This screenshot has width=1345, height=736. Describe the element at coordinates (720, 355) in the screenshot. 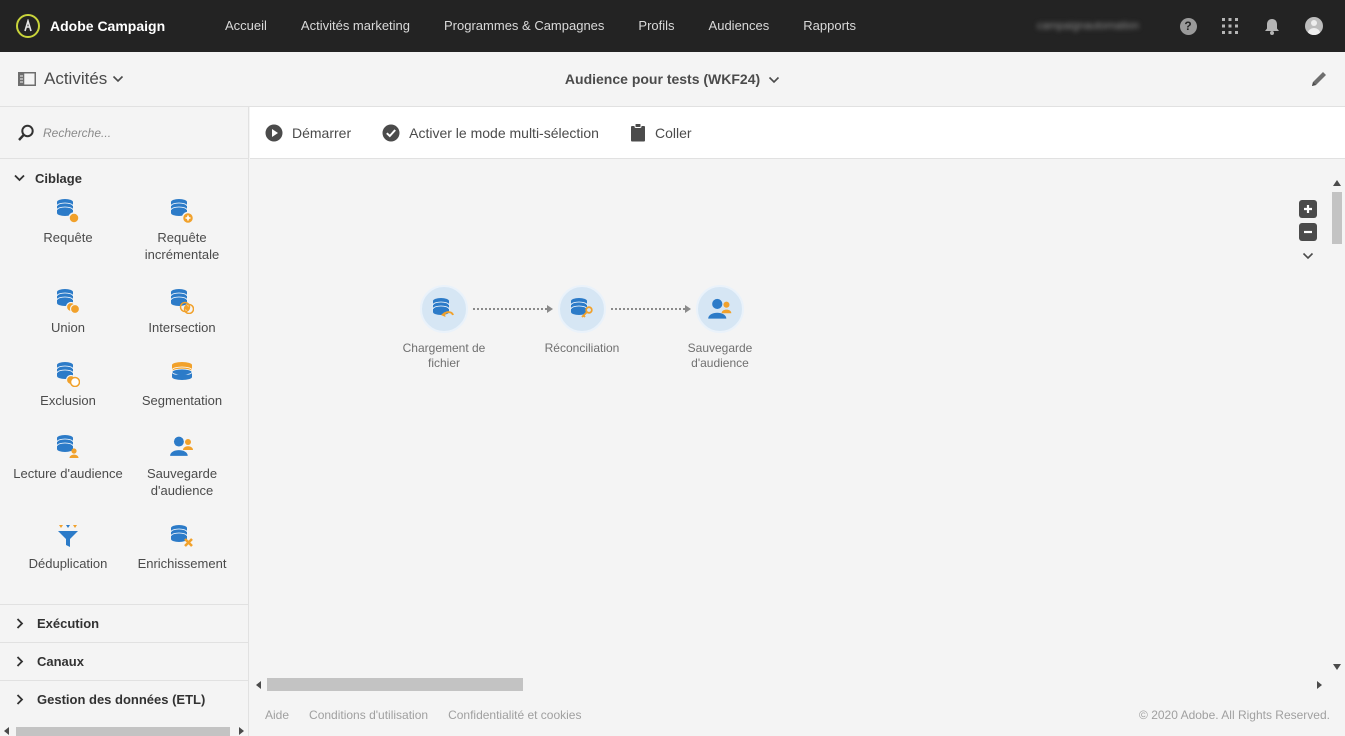

I see `node-label: Sauvegarde d'audience` at that location.